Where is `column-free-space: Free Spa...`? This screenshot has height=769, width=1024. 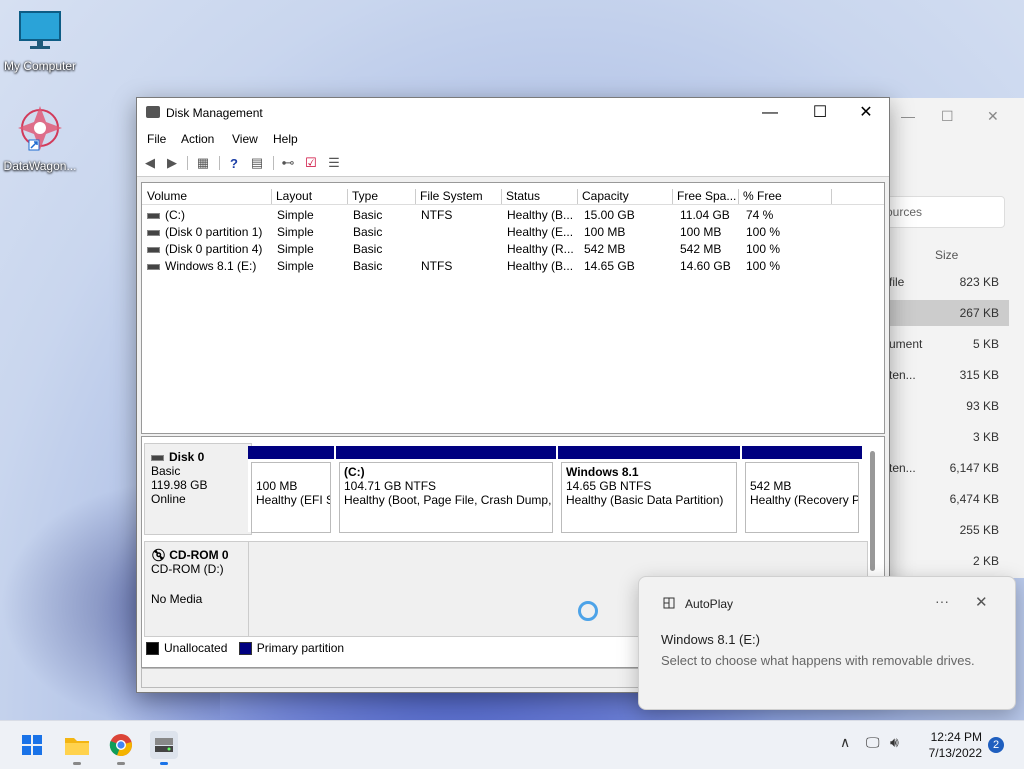 column-free-space: Free Spa... is located at coordinates (705, 196).